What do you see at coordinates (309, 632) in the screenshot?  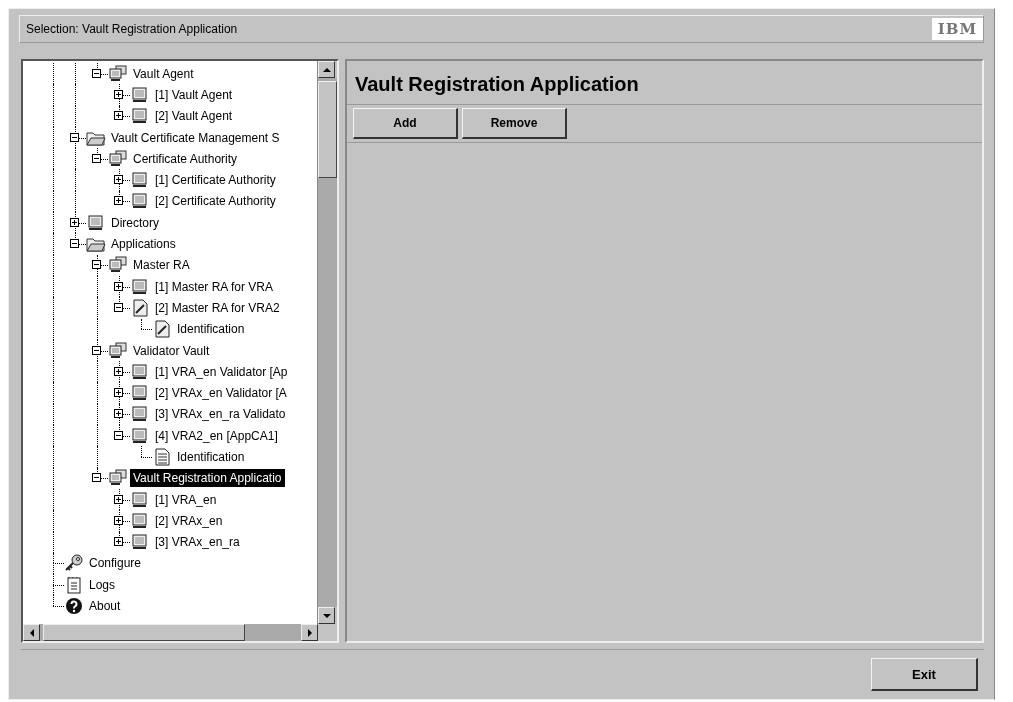 I see `right-arrow-icon` at bounding box center [309, 632].